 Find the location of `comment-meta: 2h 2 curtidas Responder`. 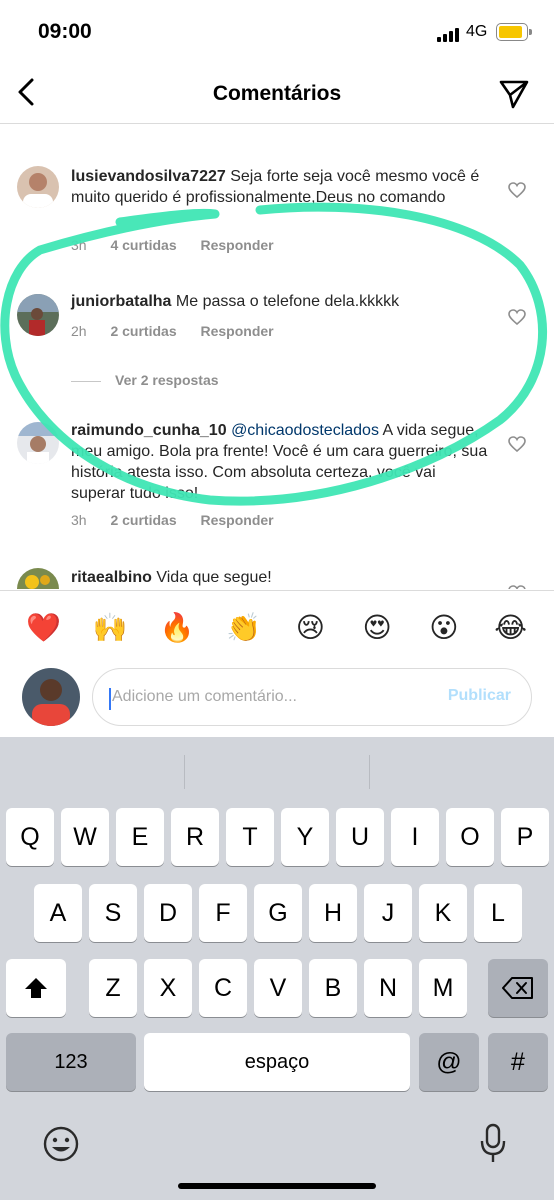

comment-meta: 2h 2 curtidas Responder is located at coordinates (182, 331).